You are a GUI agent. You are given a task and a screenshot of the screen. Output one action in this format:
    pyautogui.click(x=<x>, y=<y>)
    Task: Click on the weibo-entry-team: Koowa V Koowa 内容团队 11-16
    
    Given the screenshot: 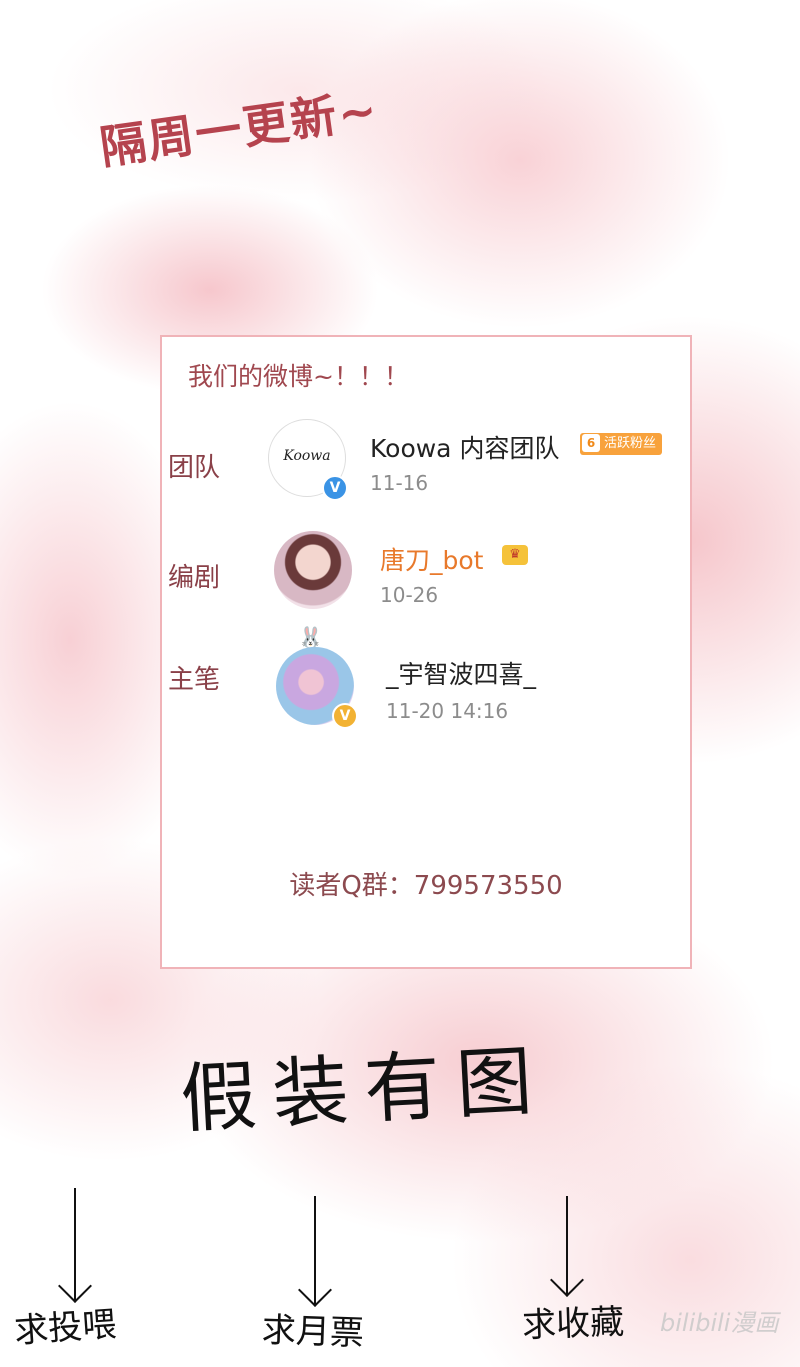 What is the action you would take?
    pyautogui.click(x=420, y=457)
    